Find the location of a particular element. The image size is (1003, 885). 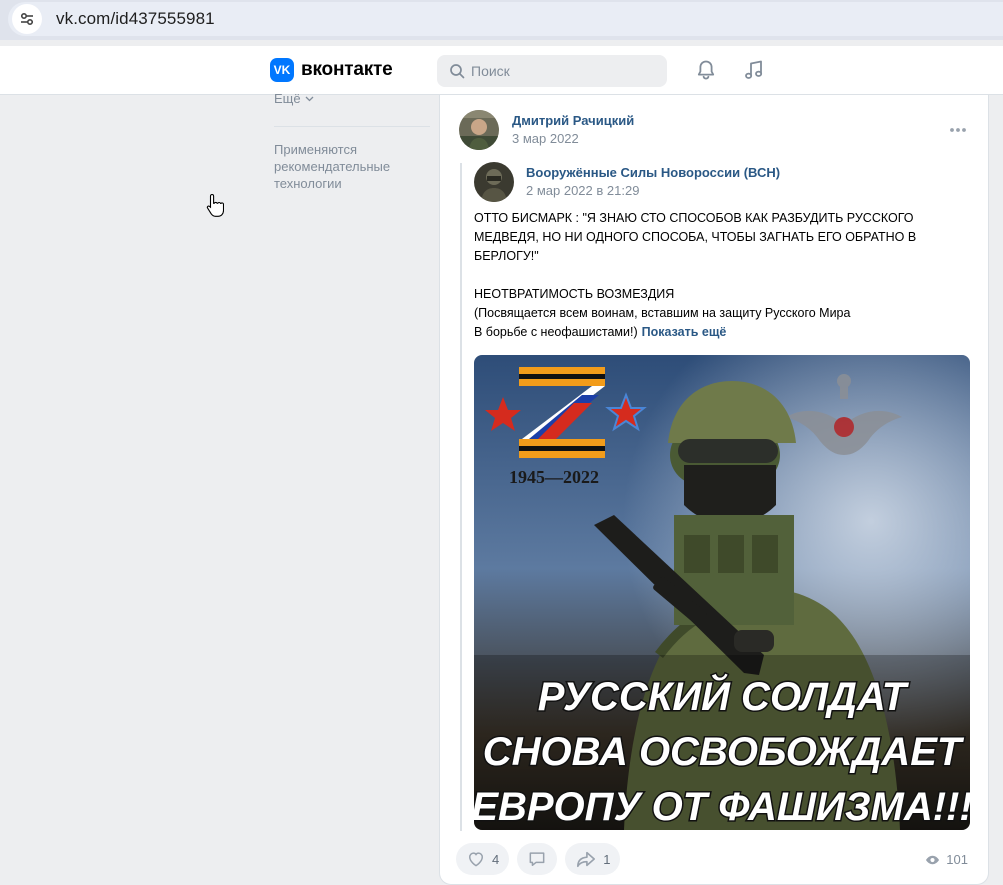

post-text-line: НЕОТВРАТИМОСТЬ ВОЗМЕЗДИЯ is located at coordinates (574, 294).